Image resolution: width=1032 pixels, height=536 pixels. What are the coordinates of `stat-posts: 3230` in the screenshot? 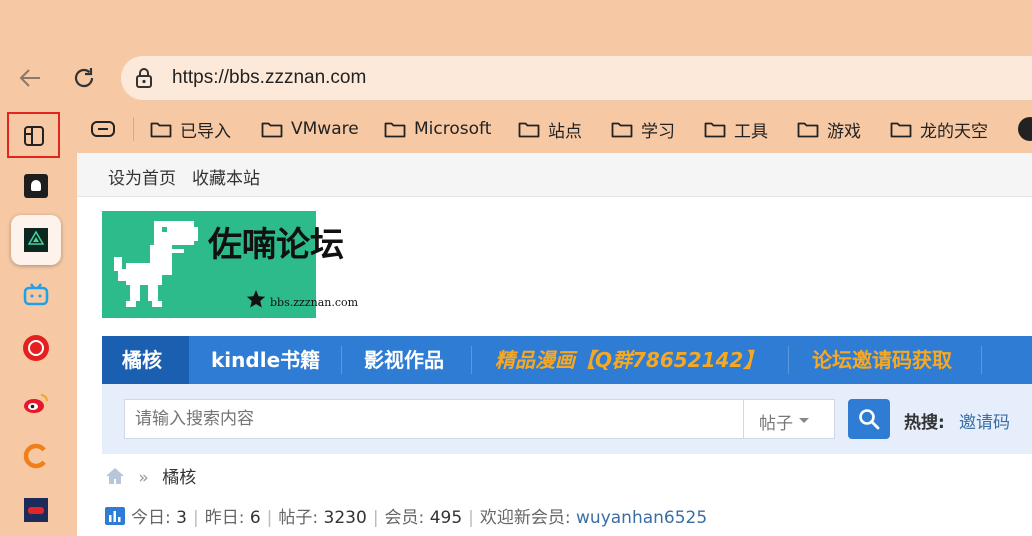 It's located at (345, 518).